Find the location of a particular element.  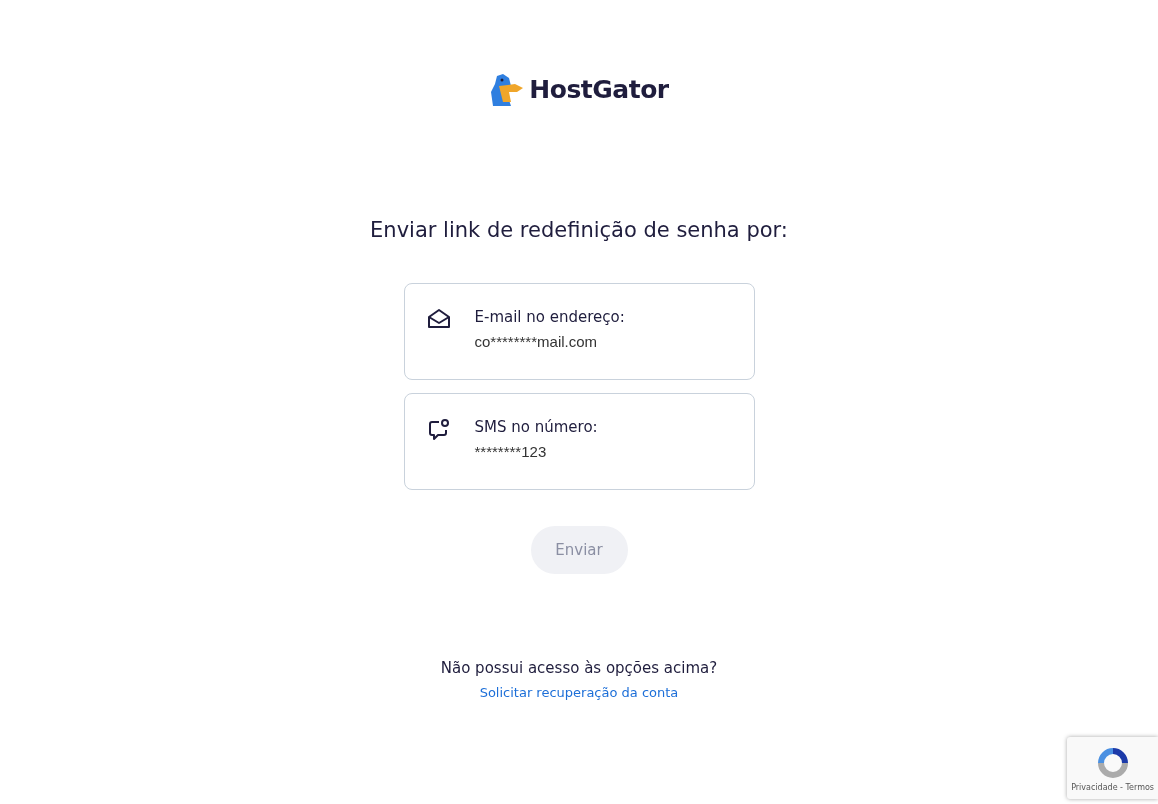

logo-text: HostGator is located at coordinates (599, 89).